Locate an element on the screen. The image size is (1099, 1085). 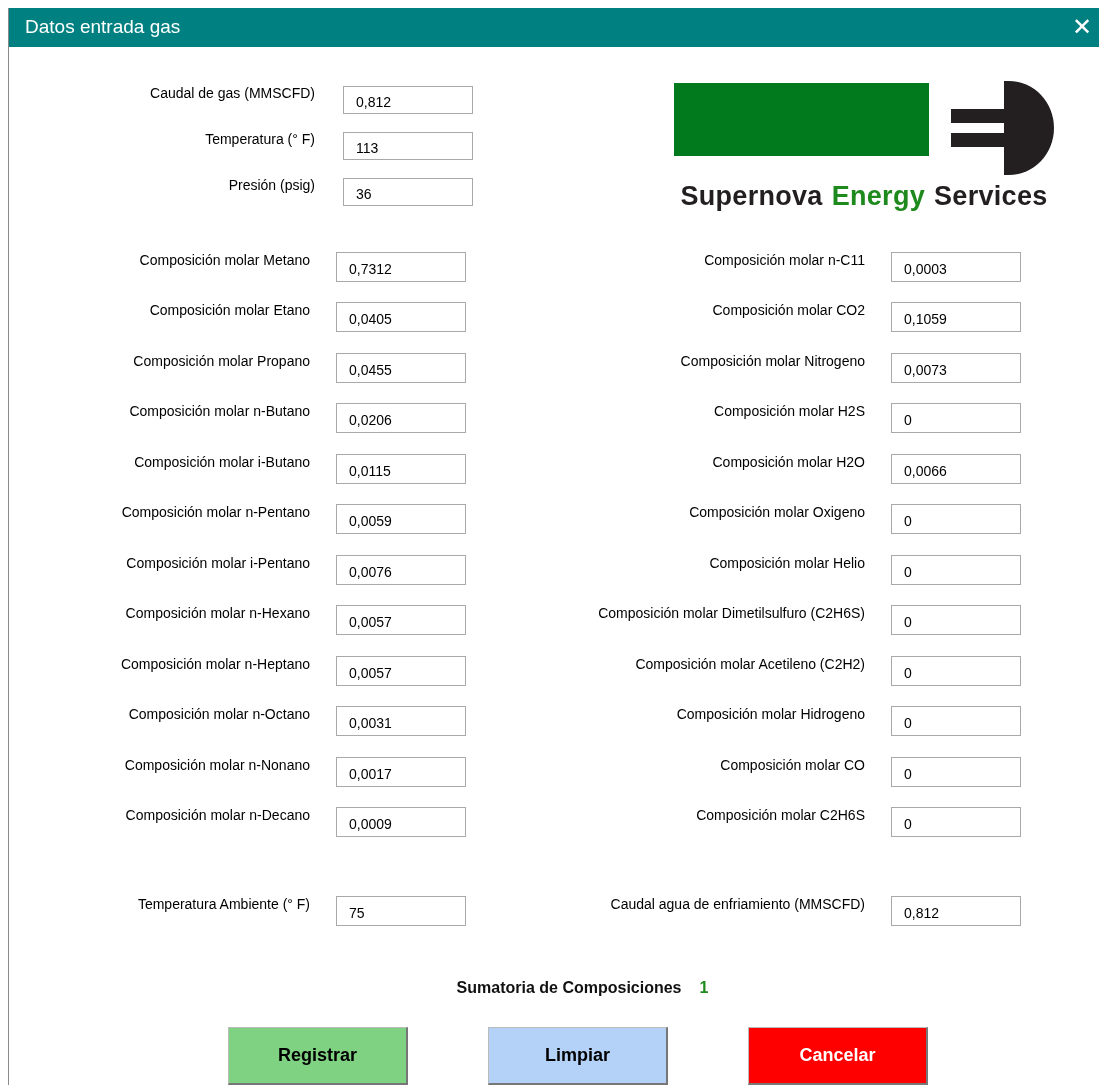
input-field: 0,0405 is located at coordinates (401, 317).